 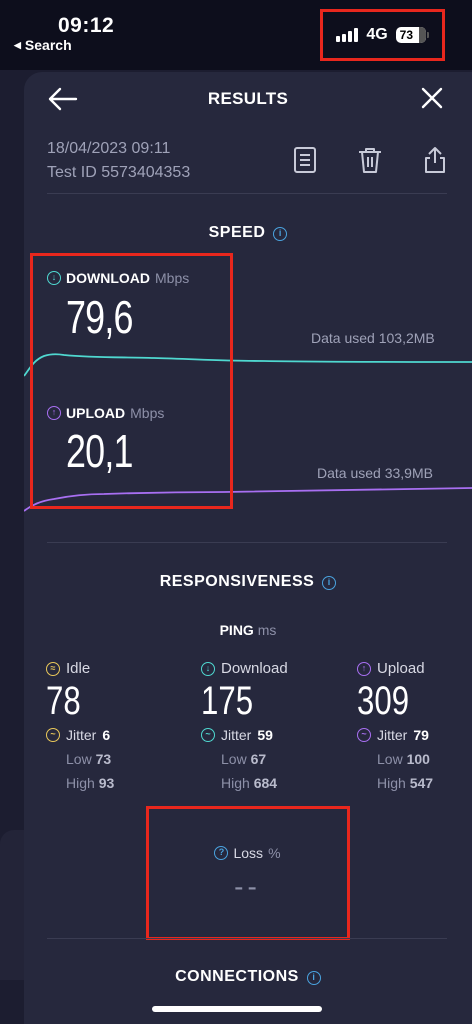 I want to click on document-icon, so click(x=305, y=160).